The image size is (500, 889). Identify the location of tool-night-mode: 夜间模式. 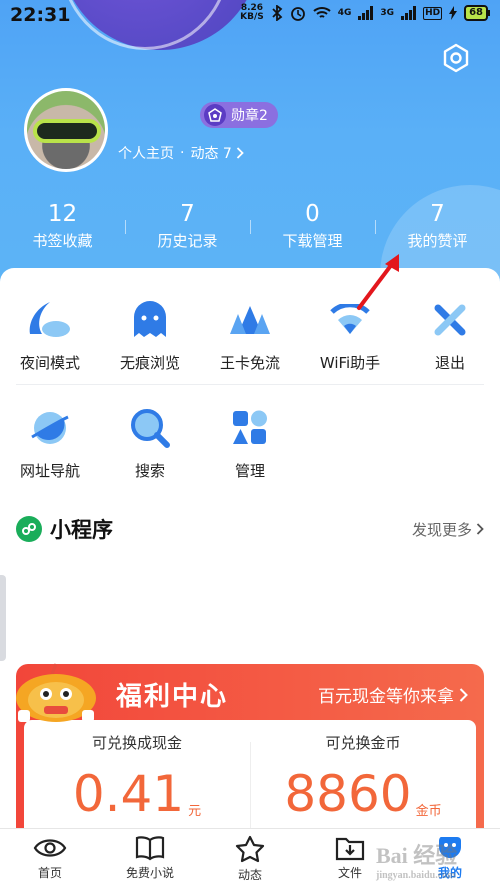
(50, 335).